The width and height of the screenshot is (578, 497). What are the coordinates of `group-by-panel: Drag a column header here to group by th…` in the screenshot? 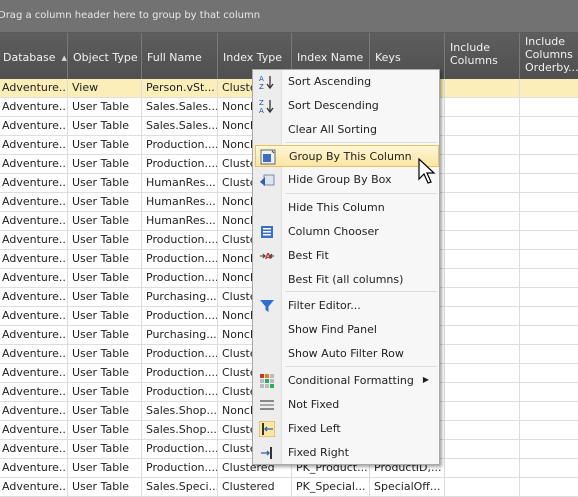 It's located at (289, 16).